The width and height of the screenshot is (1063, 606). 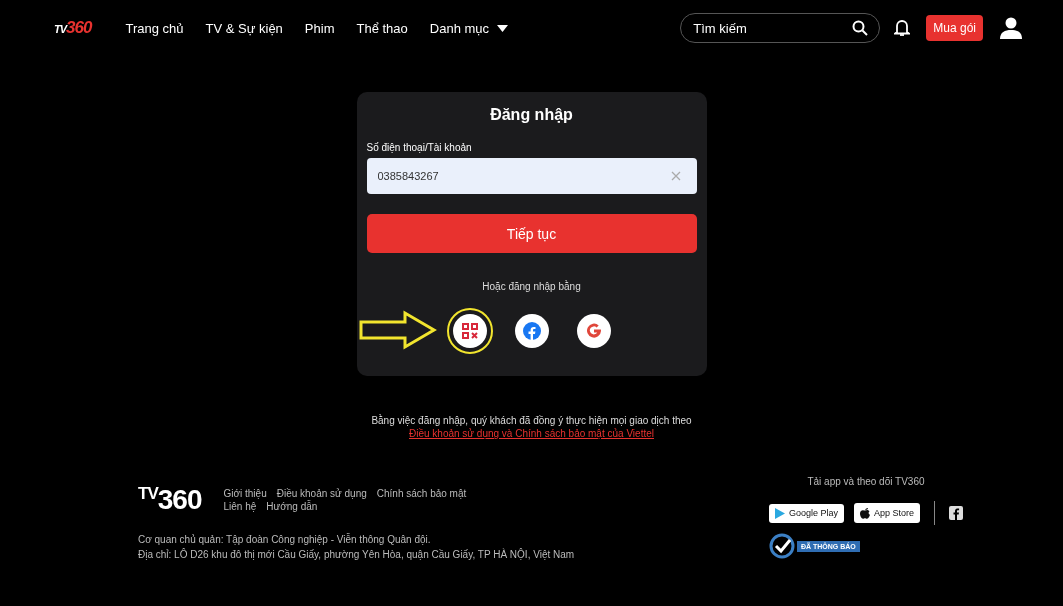 I want to click on apple-icon, so click(x=864, y=513).